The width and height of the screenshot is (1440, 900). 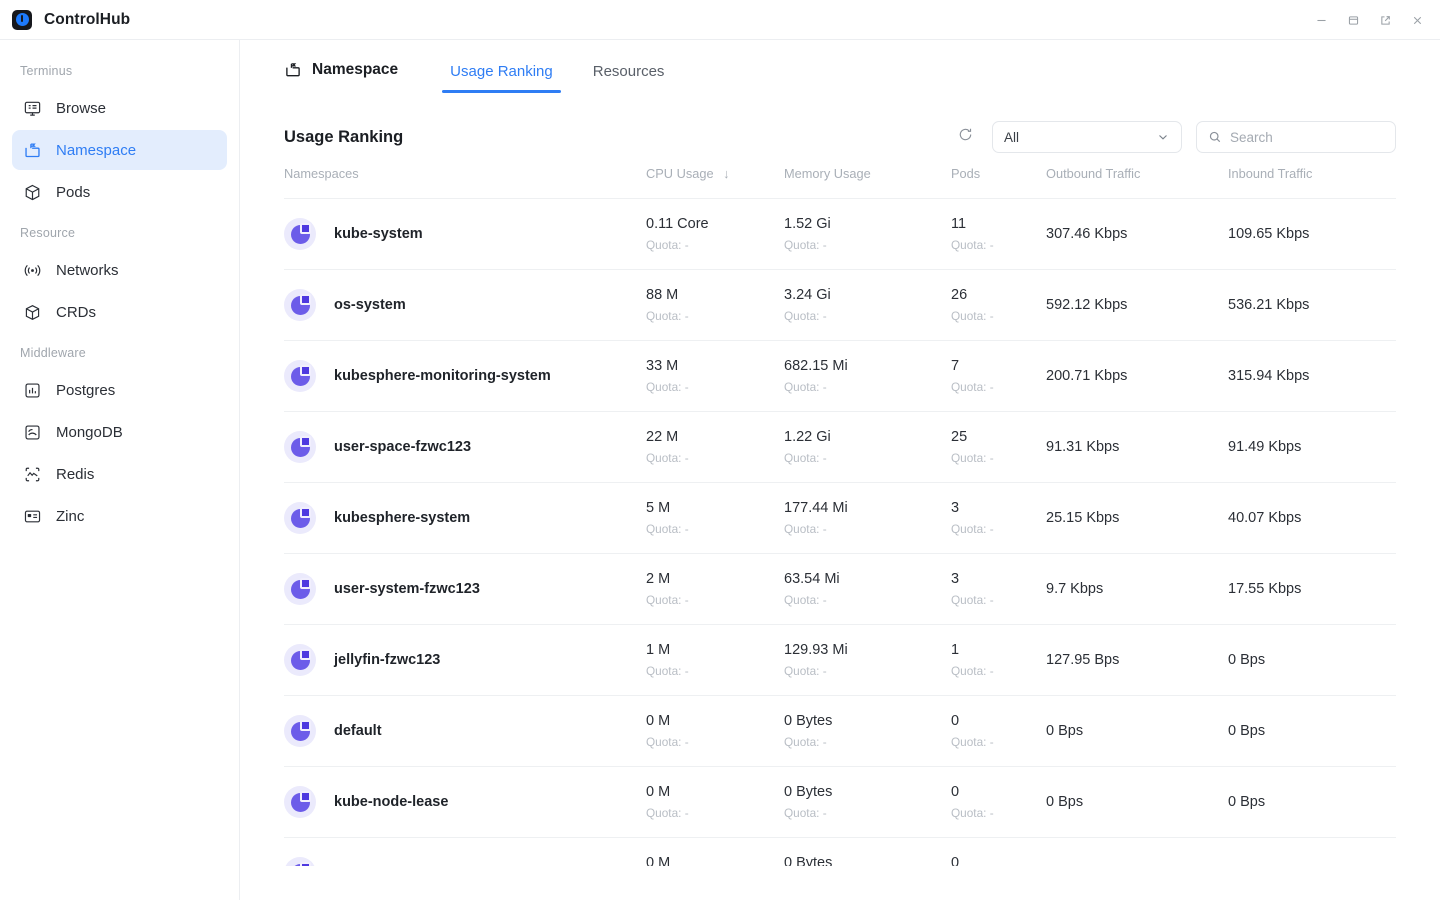 I want to click on maximize-button, so click(x=1353, y=20).